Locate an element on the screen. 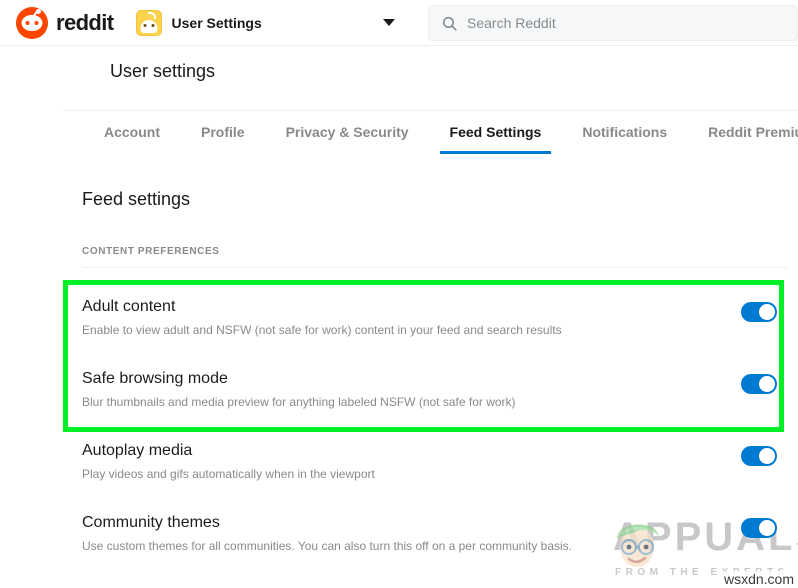 The height and width of the screenshot is (588, 798). search-icon is located at coordinates (449, 23).